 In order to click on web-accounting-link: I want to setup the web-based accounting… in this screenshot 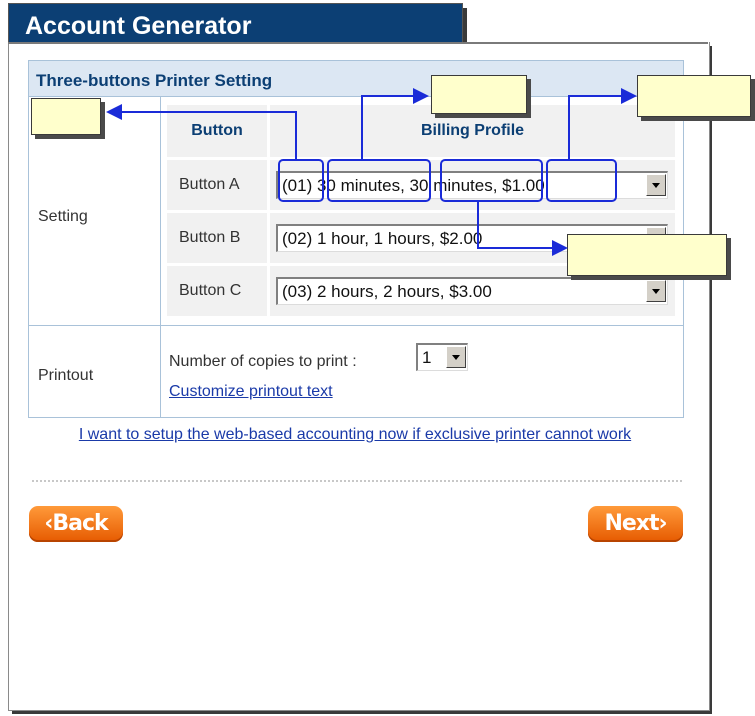, I will do `click(355, 435)`.